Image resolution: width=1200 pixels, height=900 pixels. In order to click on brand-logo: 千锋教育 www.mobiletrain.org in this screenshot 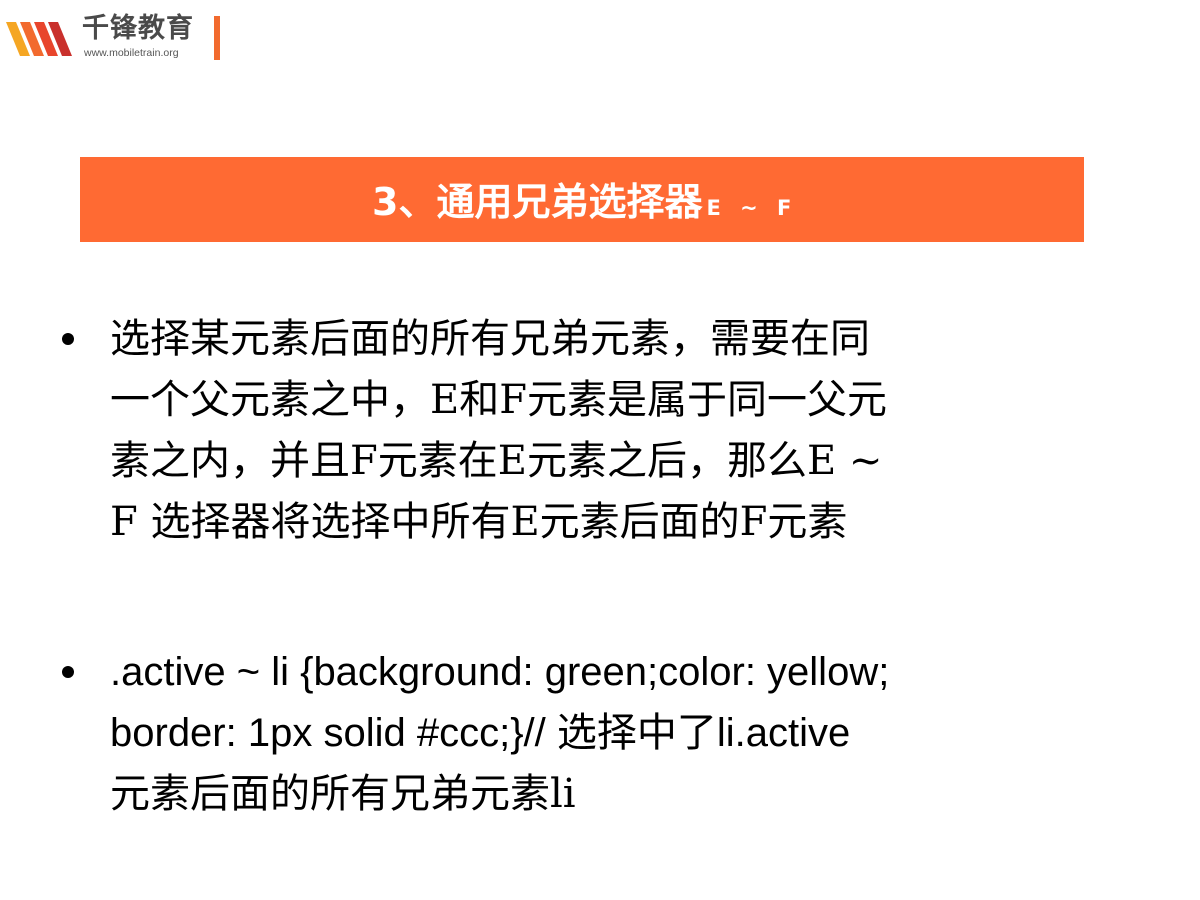, I will do `click(115, 38)`.